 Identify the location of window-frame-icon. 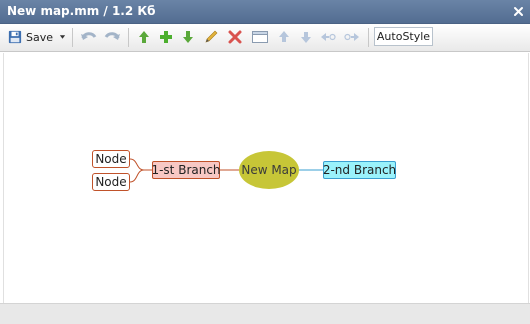
(260, 37).